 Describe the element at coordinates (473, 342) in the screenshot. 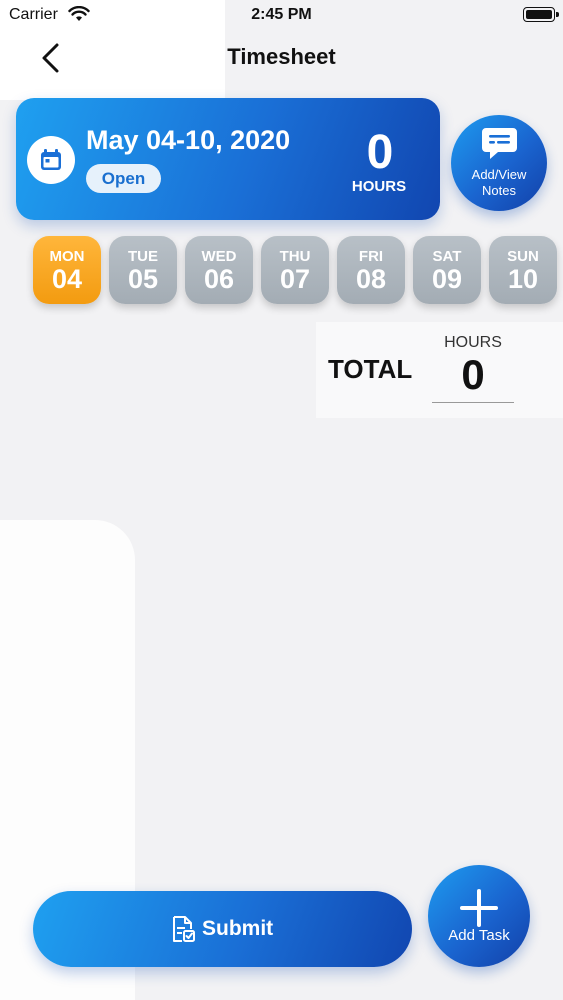

I see `total-hours-label: HOURS` at that location.